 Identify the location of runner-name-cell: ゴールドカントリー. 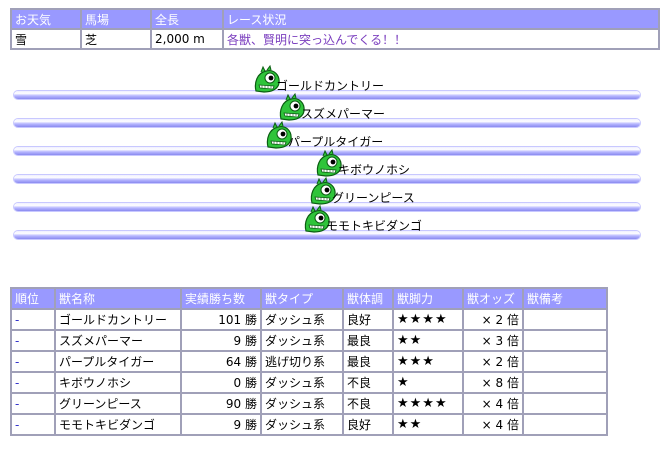
(118, 319).